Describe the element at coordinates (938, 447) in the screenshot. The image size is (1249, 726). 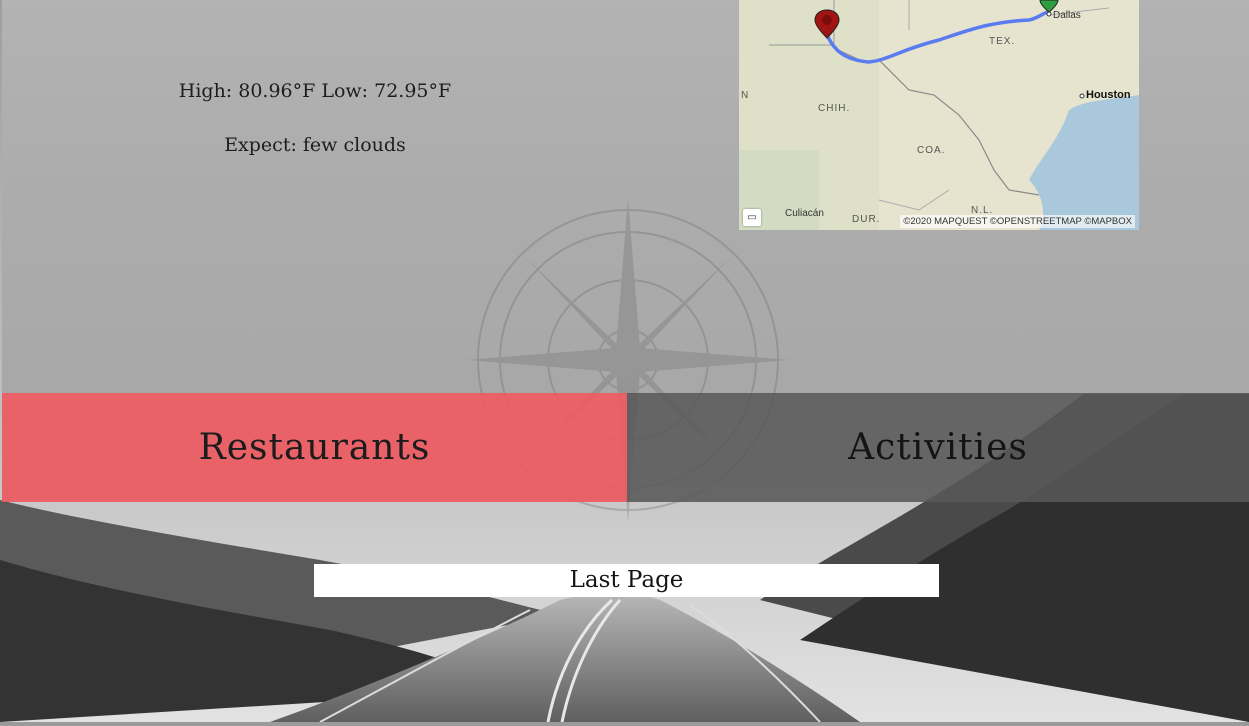
I see `activities-button: Activities` at that location.